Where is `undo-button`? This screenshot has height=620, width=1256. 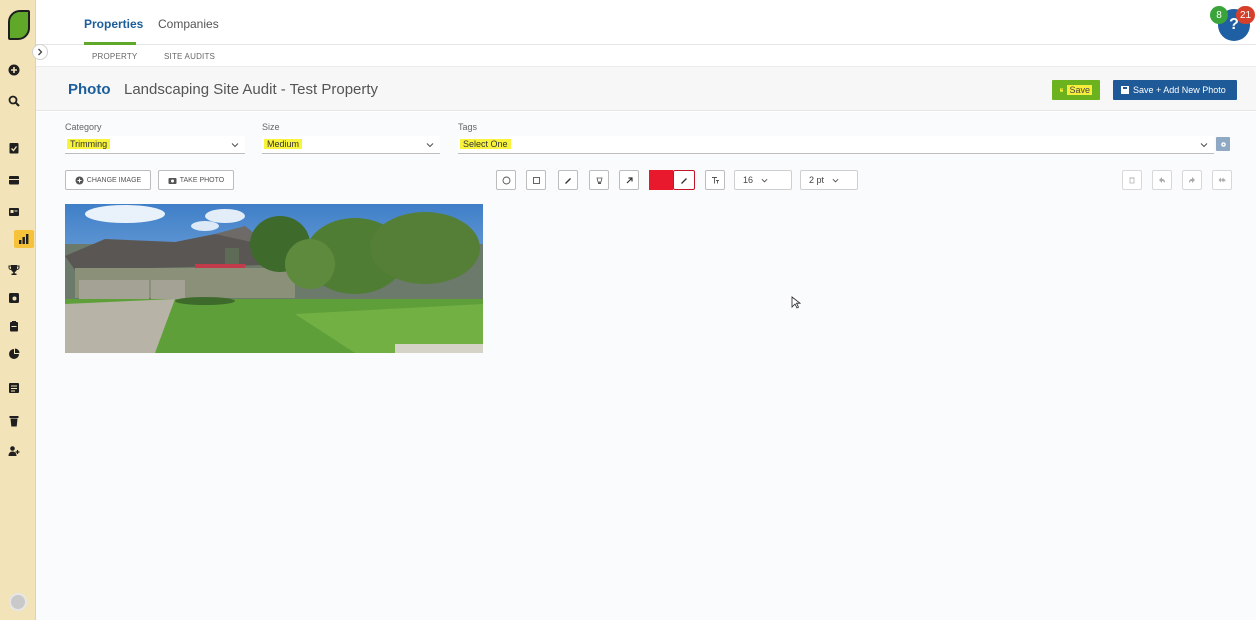
undo-button is located at coordinates (1162, 180).